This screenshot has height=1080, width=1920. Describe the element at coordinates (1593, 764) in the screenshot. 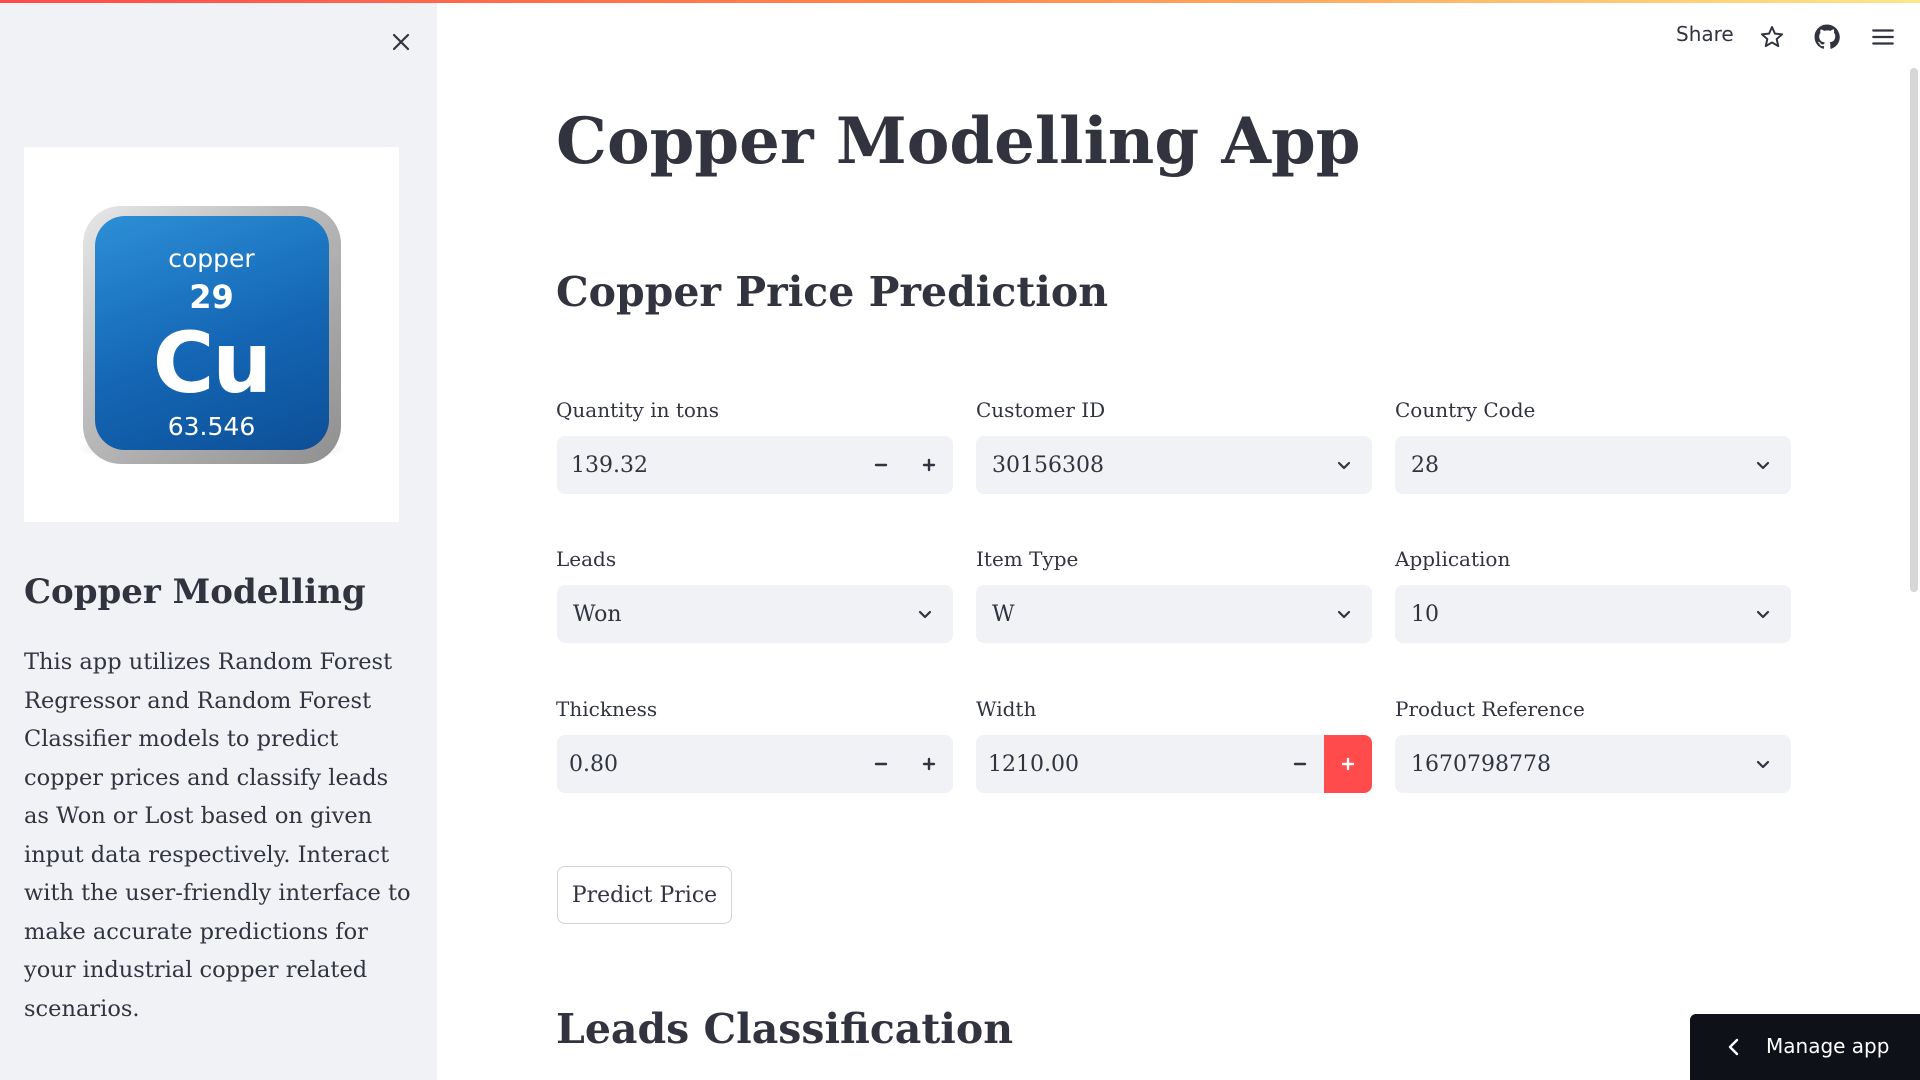

I see `product-reference-select: 1670798778` at that location.